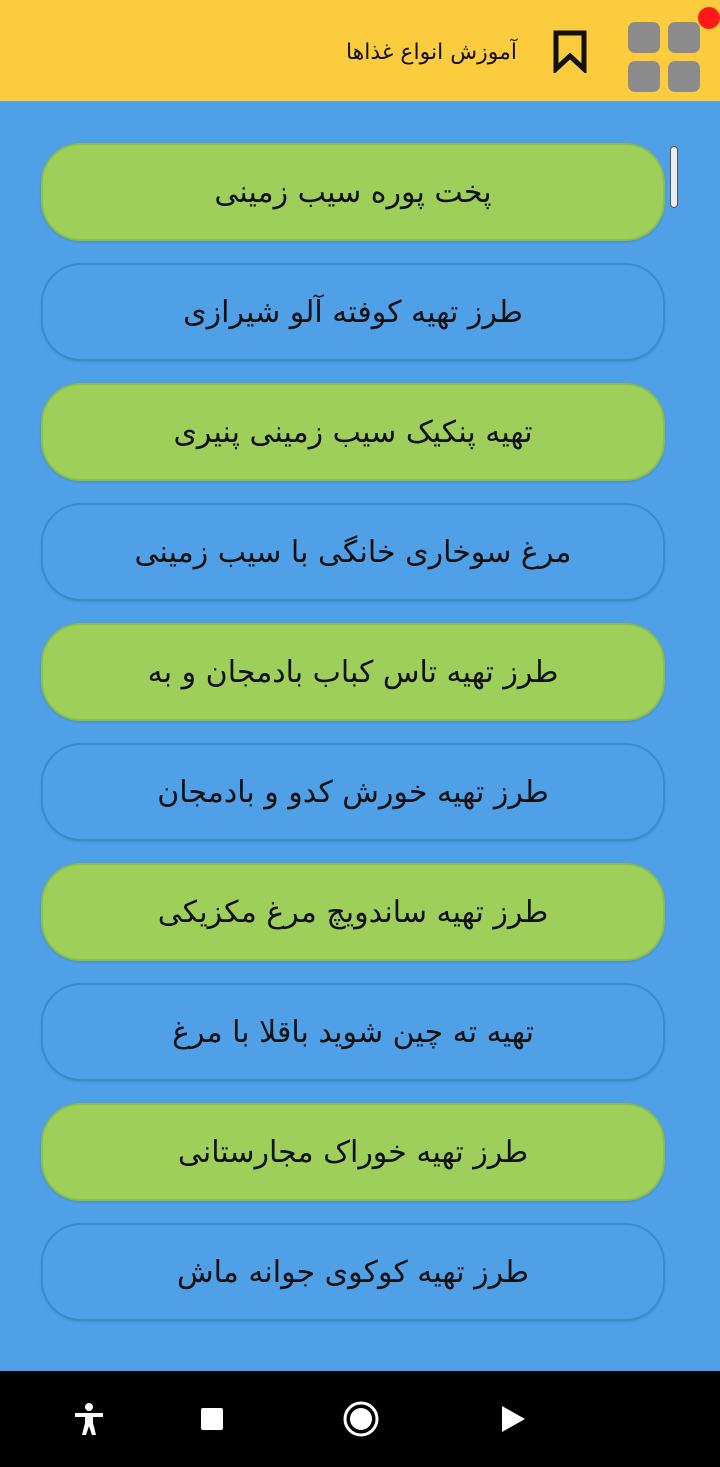  Describe the element at coordinates (353, 552) in the screenshot. I see `list-item: مرغ سوخاری خانگی با سیب زمینی` at that location.